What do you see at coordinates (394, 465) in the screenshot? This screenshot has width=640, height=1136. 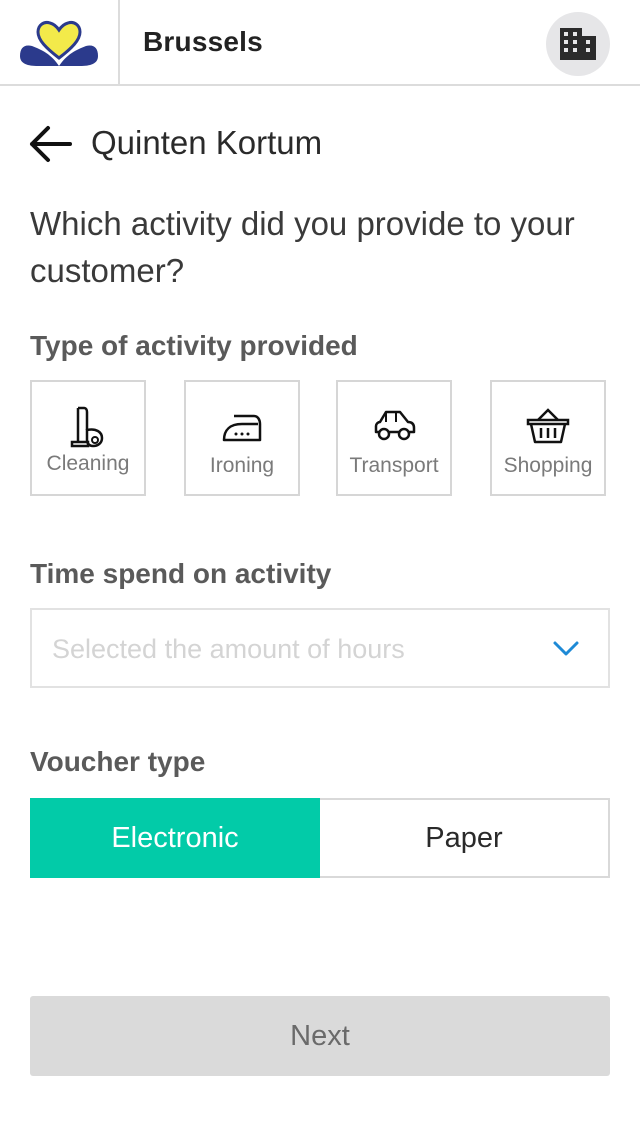 I see `activity-label-transport: Transport` at bounding box center [394, 465].